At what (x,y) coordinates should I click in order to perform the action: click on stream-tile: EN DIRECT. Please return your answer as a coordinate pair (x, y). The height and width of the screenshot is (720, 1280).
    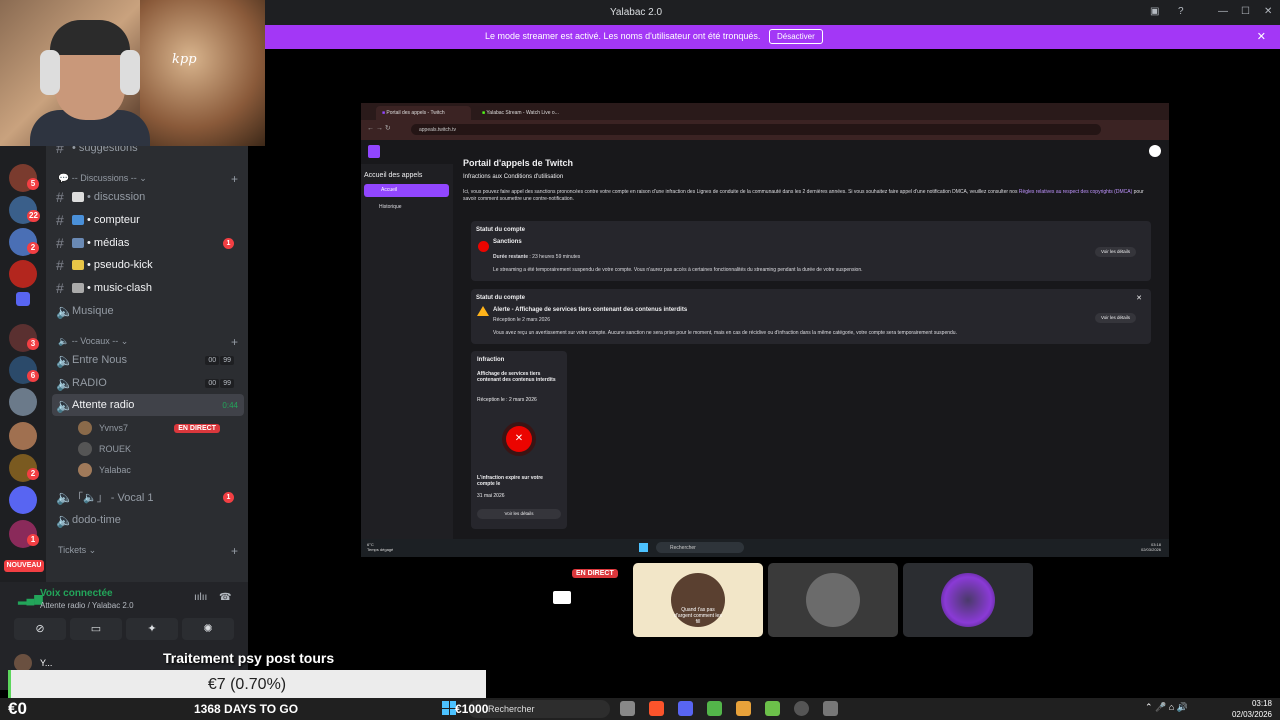
    Looking at the image, I should click on (562, 600).